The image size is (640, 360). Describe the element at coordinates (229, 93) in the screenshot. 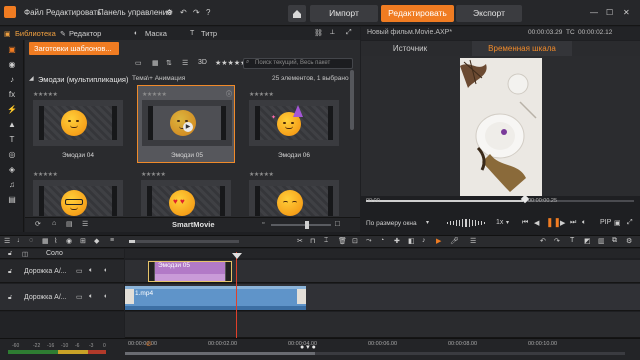

I see `info-icon: ⓘ` at that location.